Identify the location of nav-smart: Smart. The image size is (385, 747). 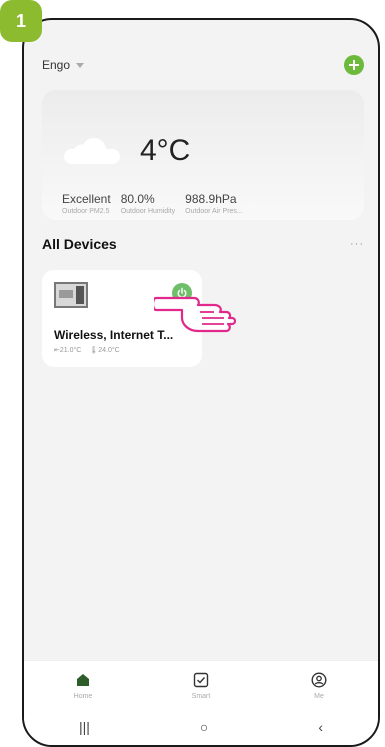
(201, 685).